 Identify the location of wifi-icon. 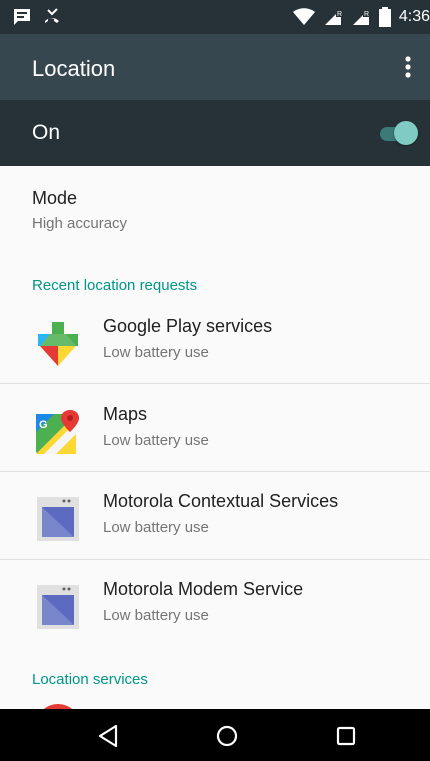
(303, 16).